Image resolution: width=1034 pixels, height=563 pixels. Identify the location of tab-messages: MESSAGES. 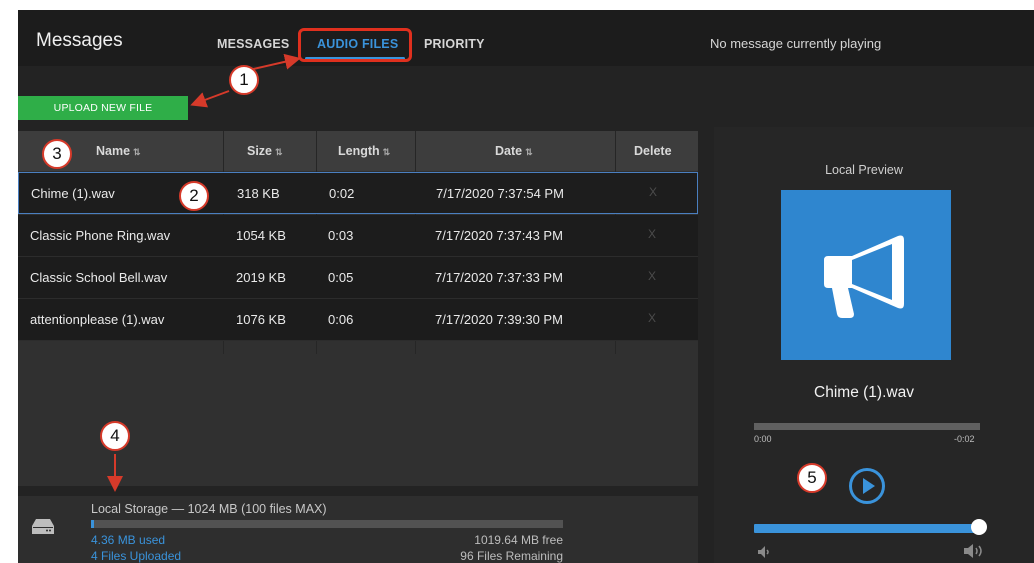
(253, 44).